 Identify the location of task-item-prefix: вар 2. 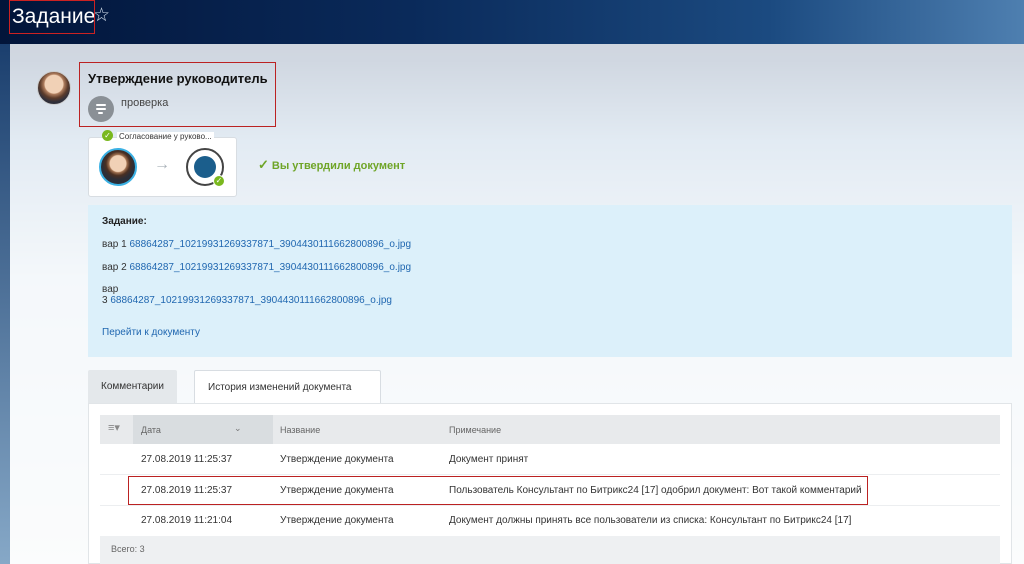
(114, 267).